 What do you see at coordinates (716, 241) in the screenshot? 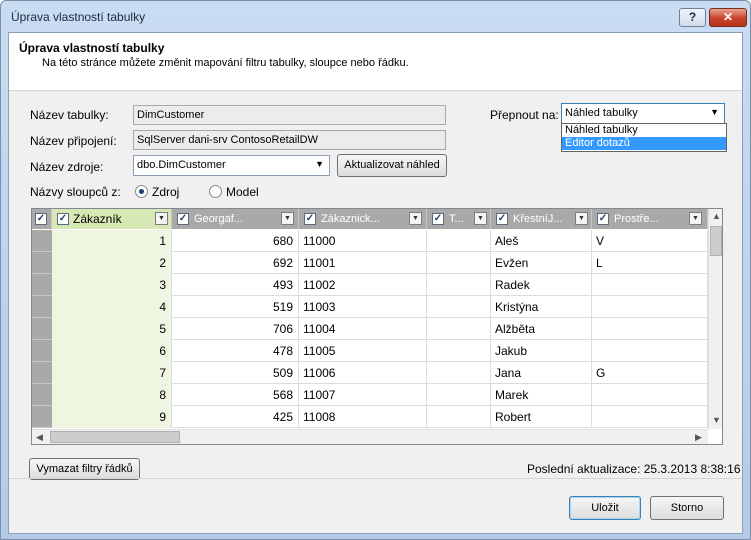
I see `vertical-scroll-thumb` at bounding box center [716, 241].